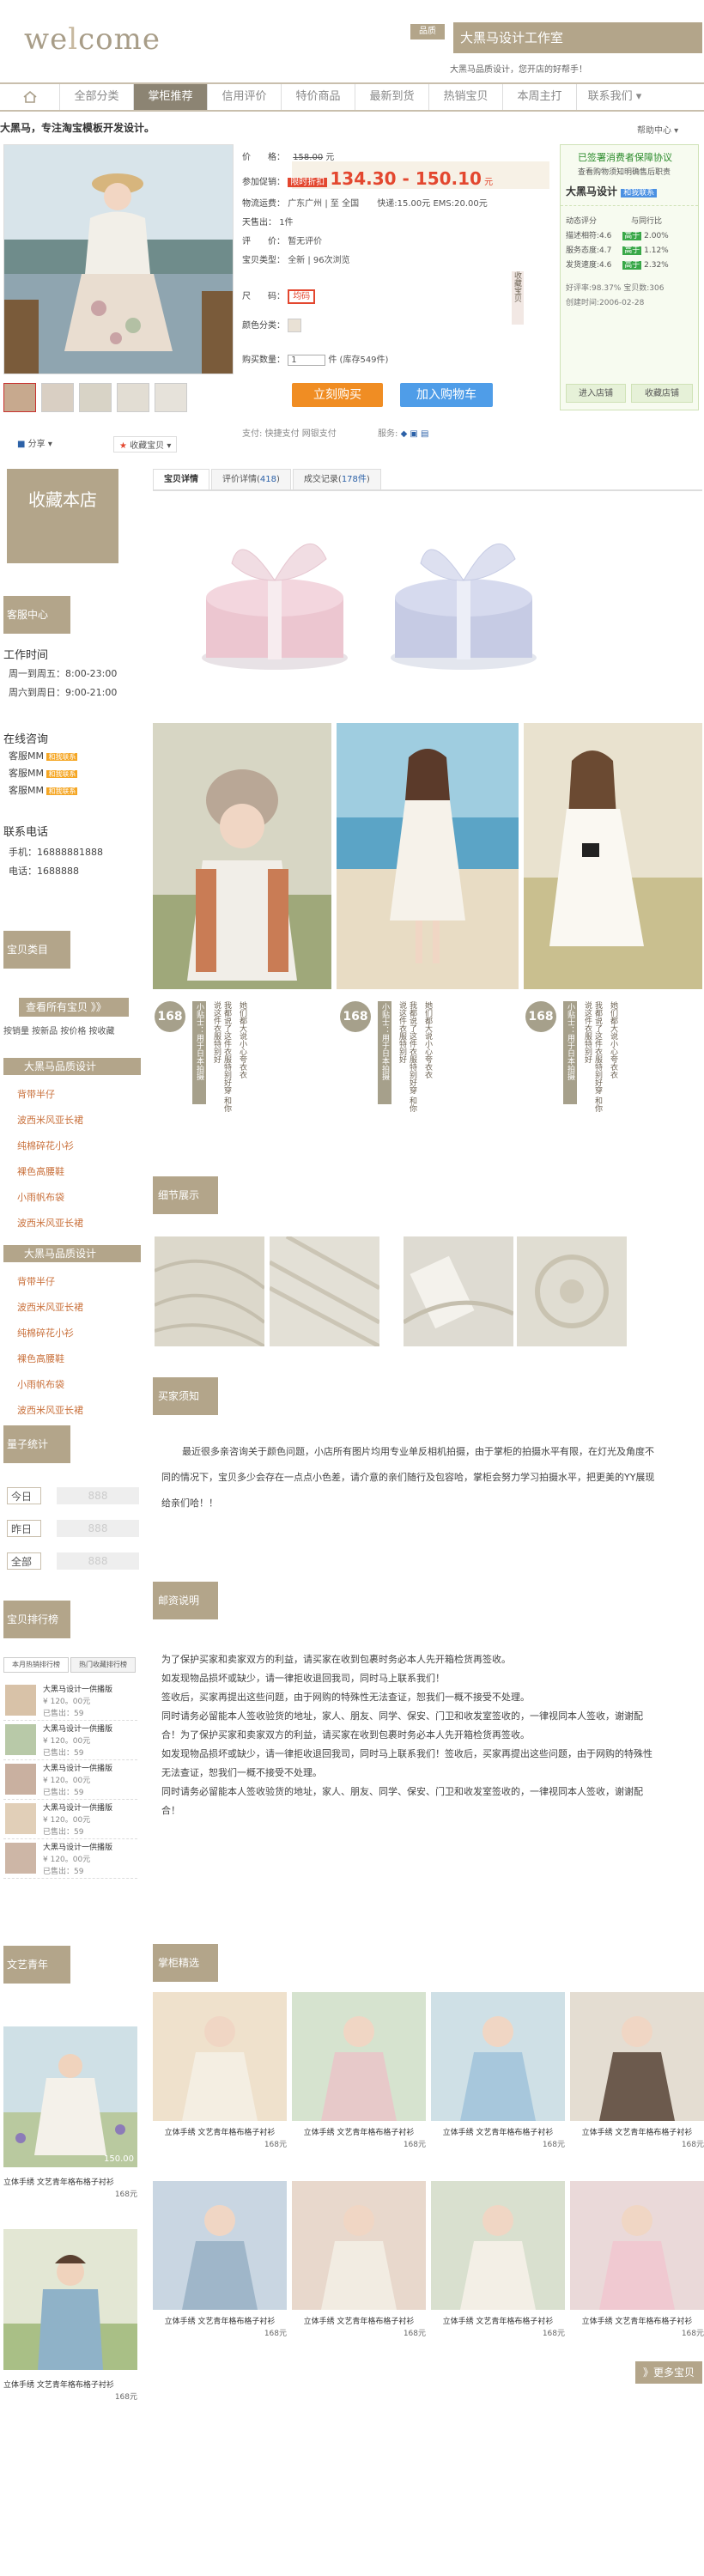  Describe the element at coordinates (427, 32) in the screenshot. I see `shop-badge: 品质` at that location.